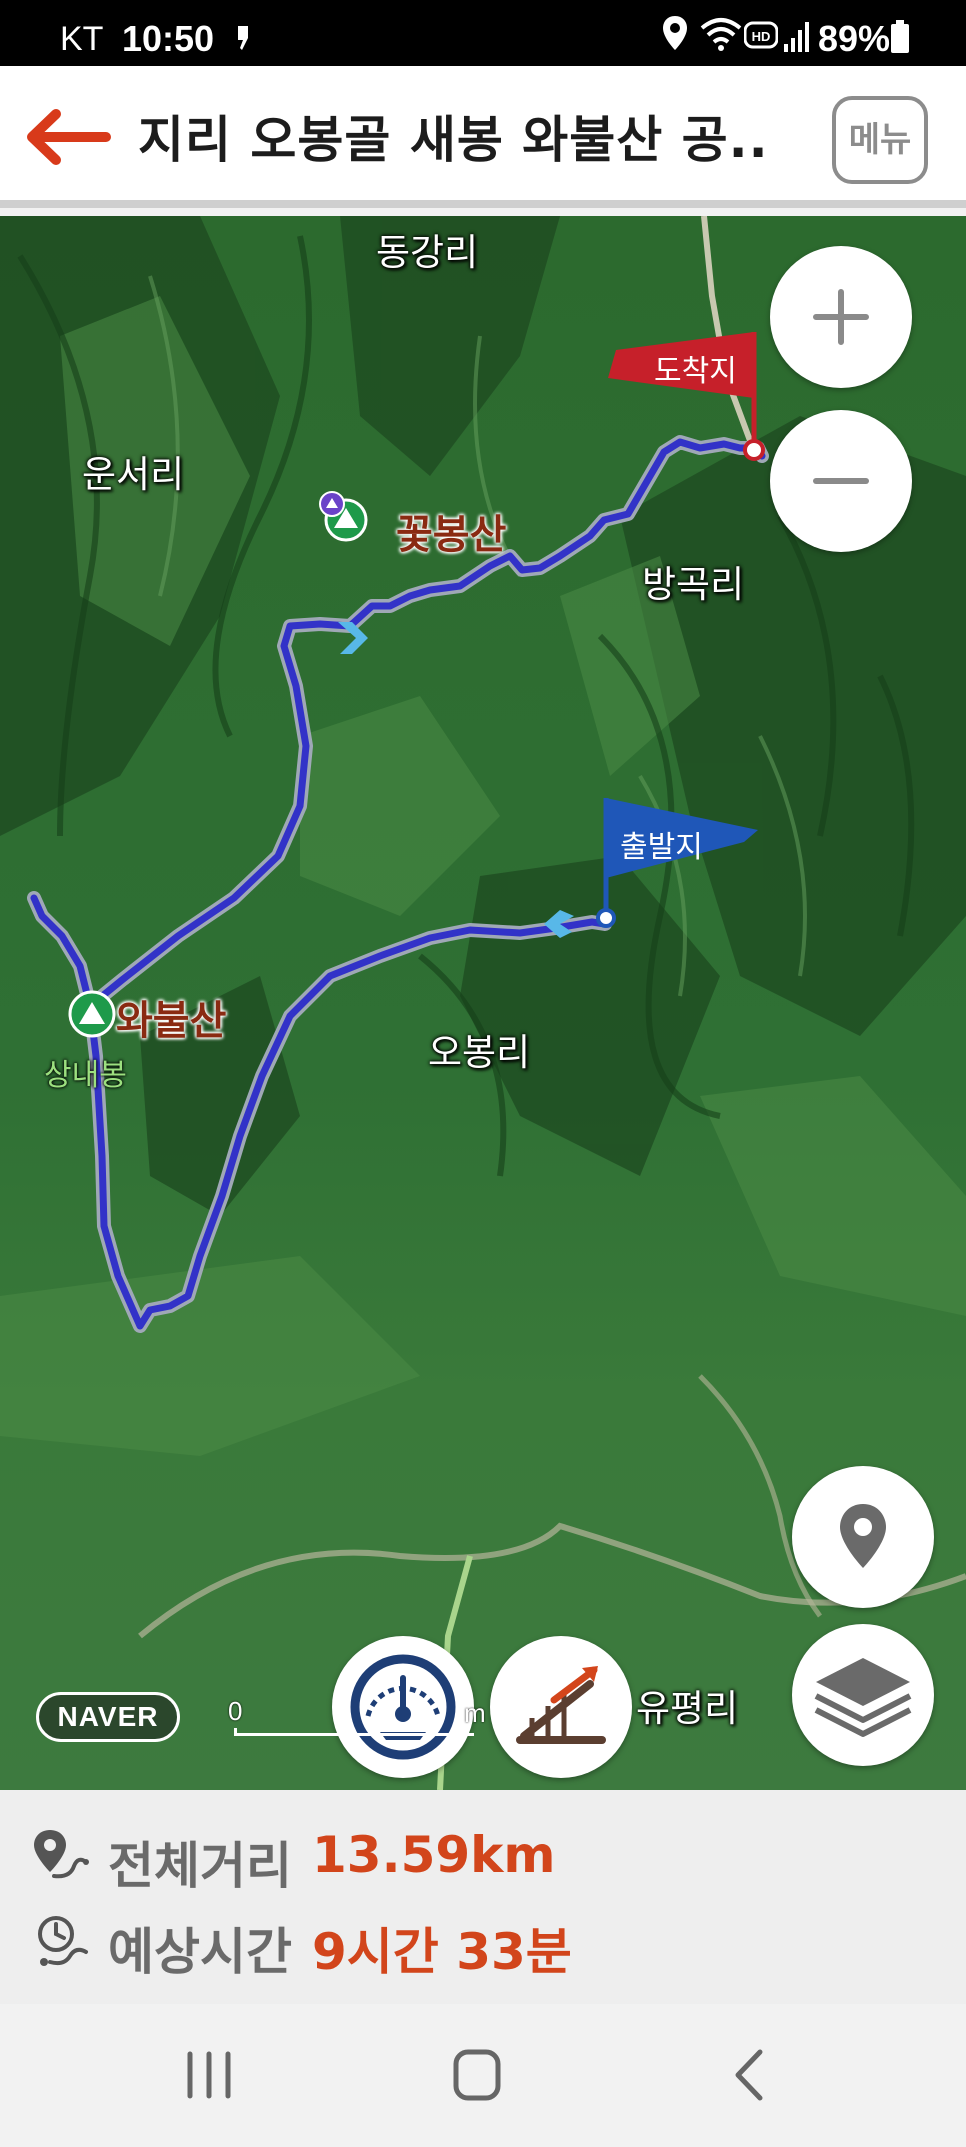 The image size is (966, 2147). I want to click on route-info-panel: 전체거리 13.59km 예상시간 9시간 33분, so click(483, 1897).